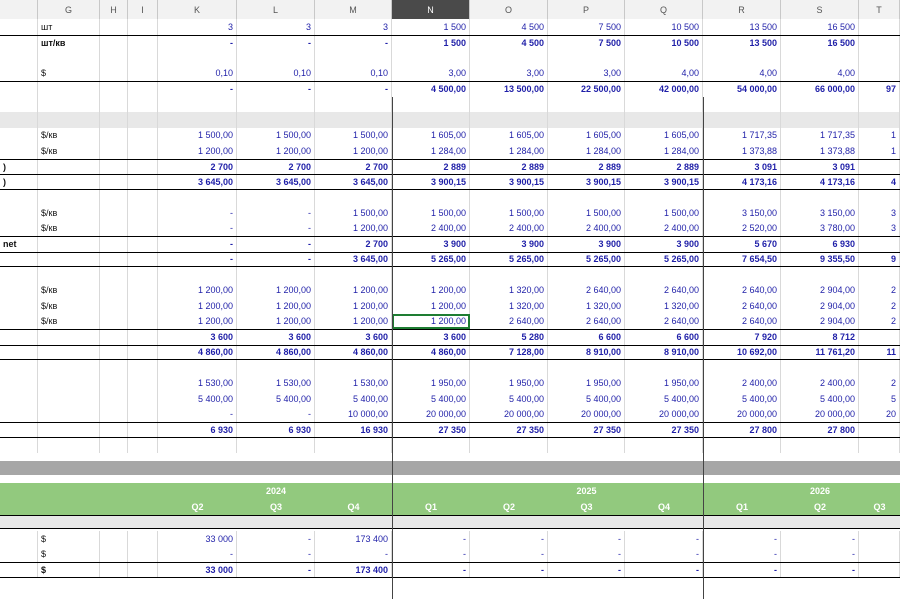 This screenshot has height=600, width=900. What do you see at coordinates (879, 259) in the screenshot?
I see `data-cell: 9` at bounding box center [879, 259].